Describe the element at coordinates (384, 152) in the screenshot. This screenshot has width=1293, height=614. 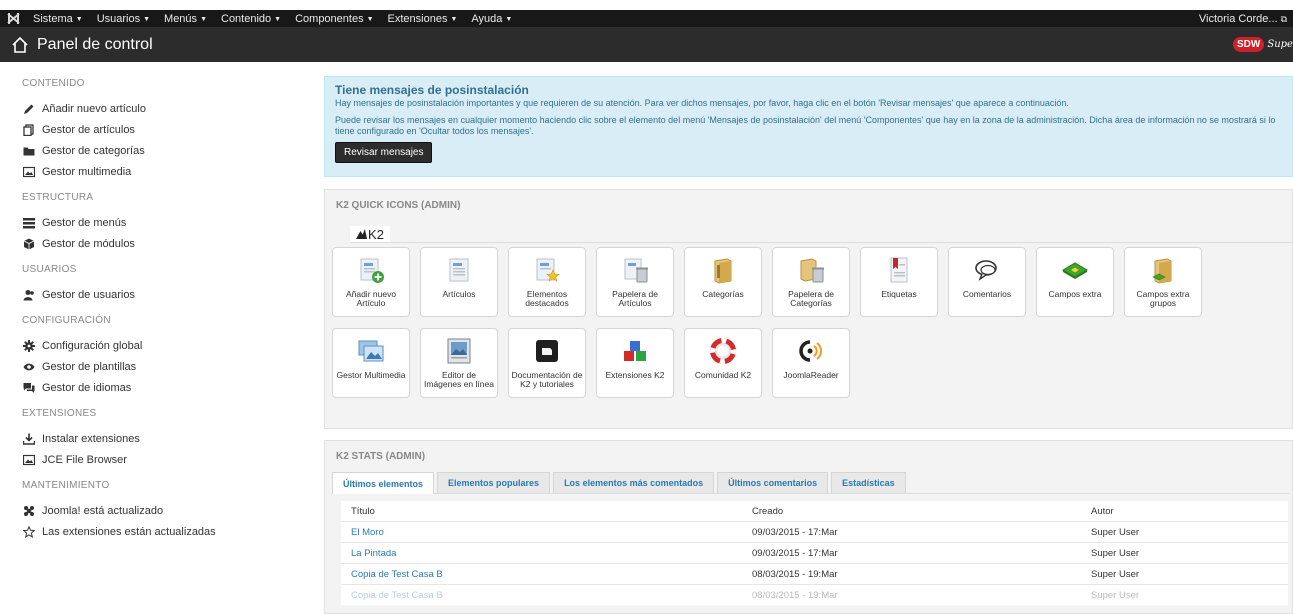
I see `review-messages-button: Revisar mensajes` at that location.